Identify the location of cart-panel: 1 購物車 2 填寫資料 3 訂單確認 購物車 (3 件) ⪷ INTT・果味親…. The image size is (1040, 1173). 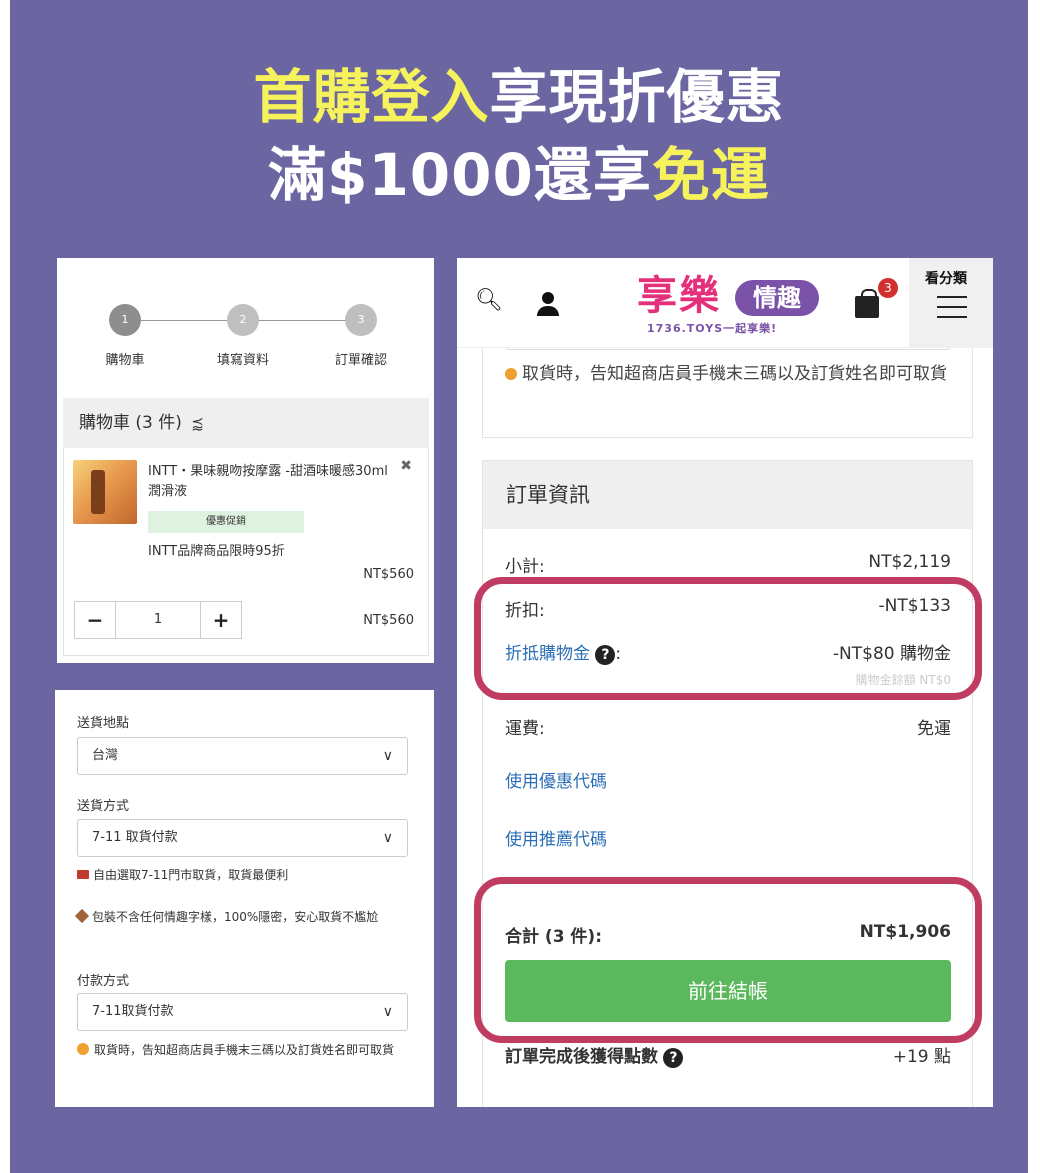
(245, 460).